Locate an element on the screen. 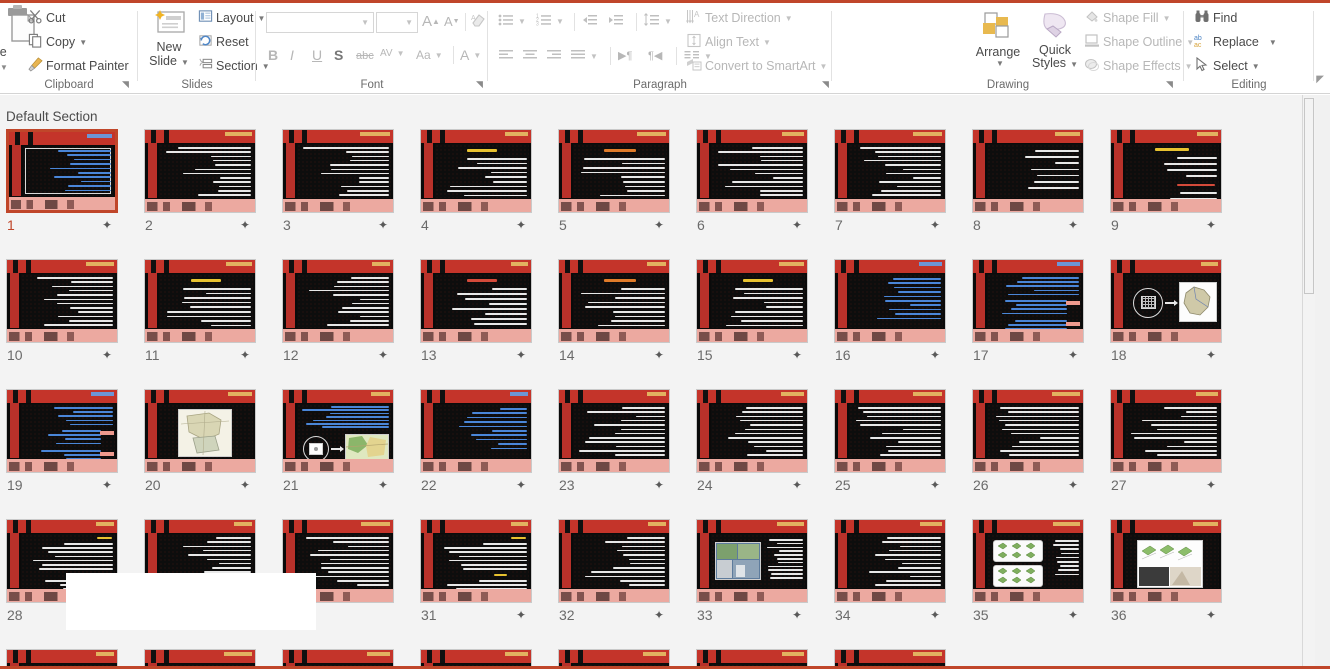 The width and height of the screenshot is (1330, 669). font-size-combo: ▼ is located at coordinates (397, 22).